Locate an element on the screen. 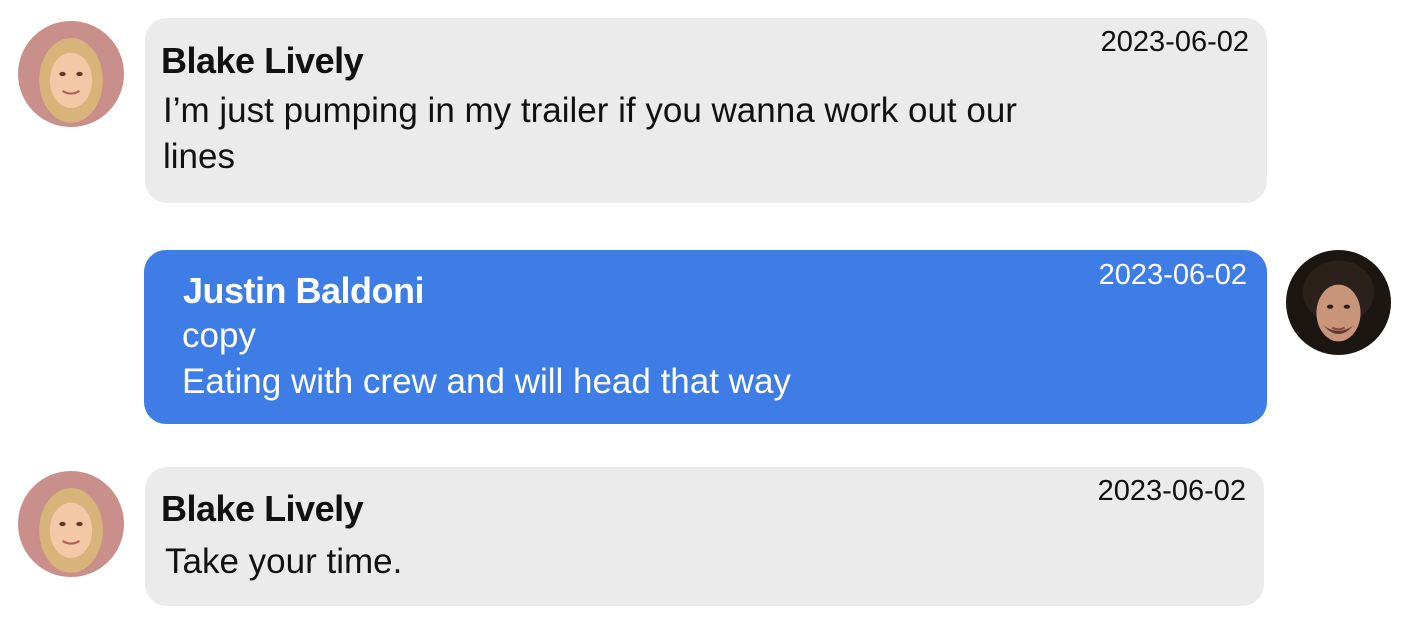 This screenshot has width=1411, height=636. dark-haired-man-avatar-icon is located at coordinates (1338, 302).